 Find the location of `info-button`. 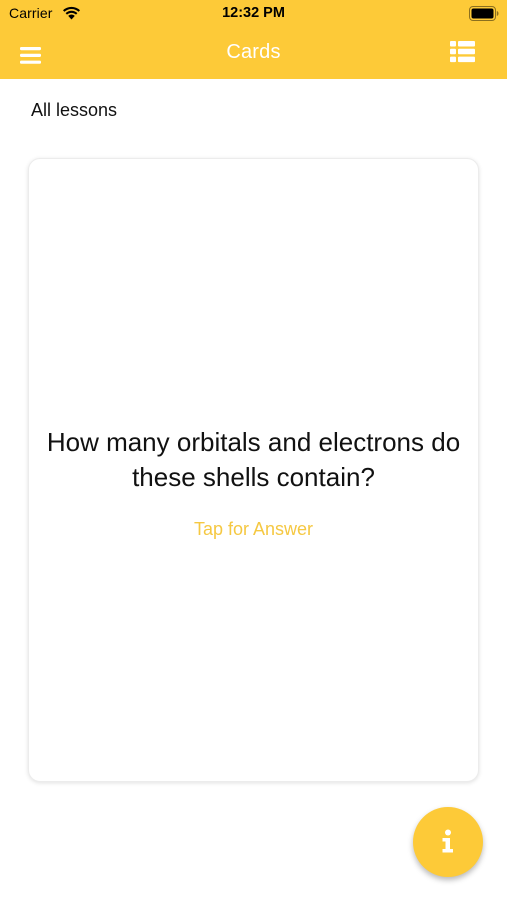

info-button is located at coordinates (448, 842).